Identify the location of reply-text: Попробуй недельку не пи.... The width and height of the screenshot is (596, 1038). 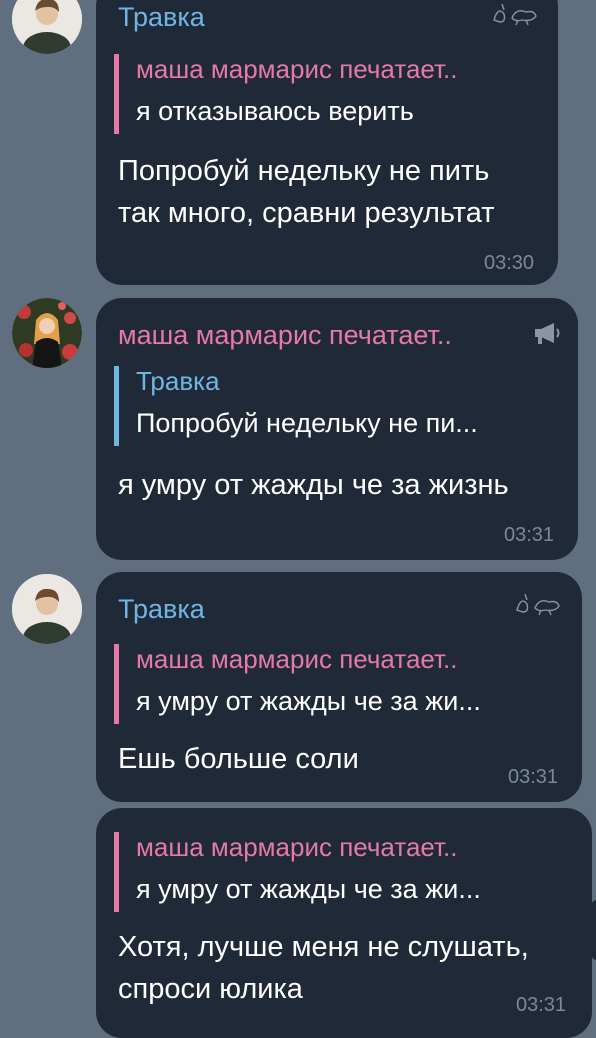
(307, 423).